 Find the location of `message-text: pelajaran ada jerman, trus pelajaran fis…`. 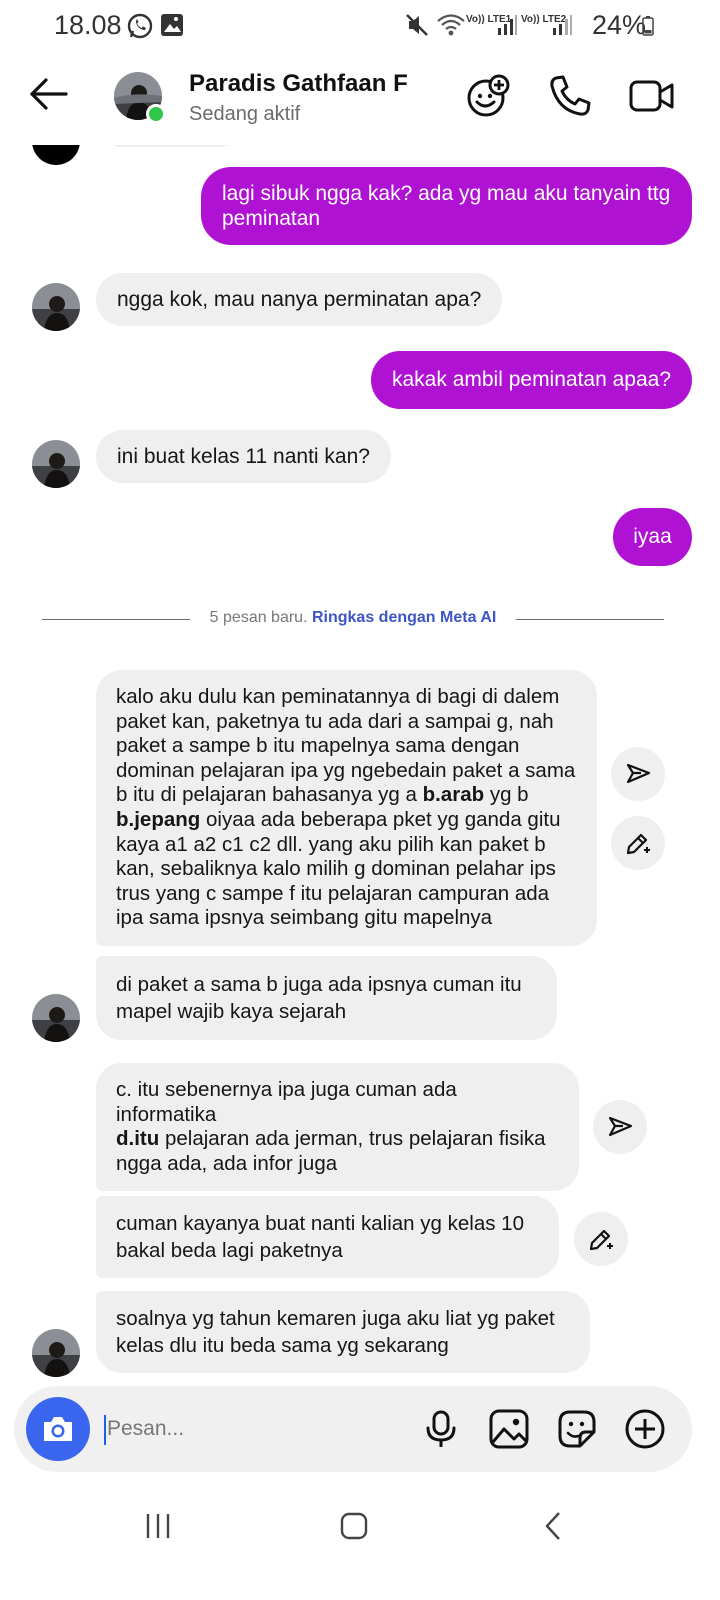

message-text: pelajaran ada jerman, trus pelajaran fis… is located at coordinates (331, 1151).